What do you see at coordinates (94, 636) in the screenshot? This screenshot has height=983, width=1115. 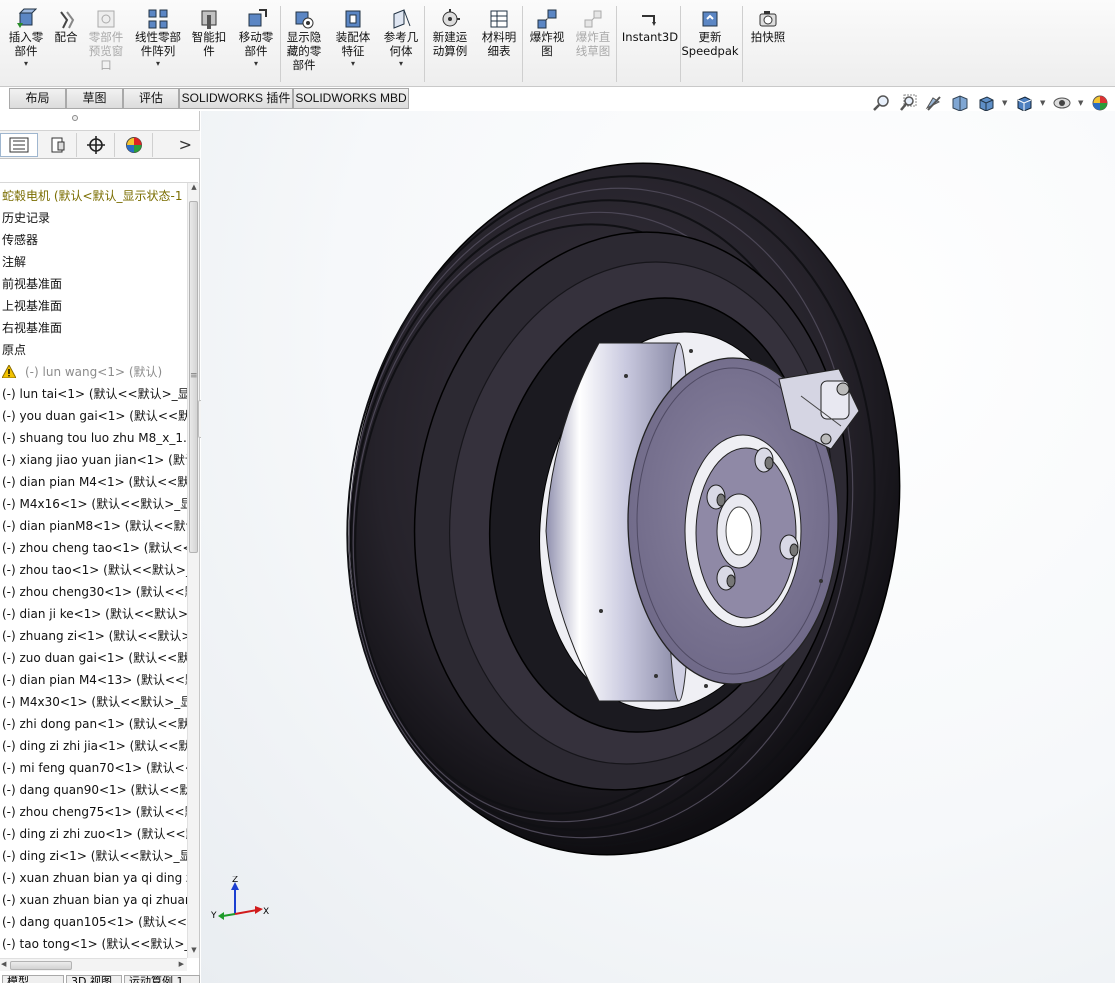 I see `tree-item: (-) zhuang zi<1> (默认<<默认>_` at bounding box center [94, 636].